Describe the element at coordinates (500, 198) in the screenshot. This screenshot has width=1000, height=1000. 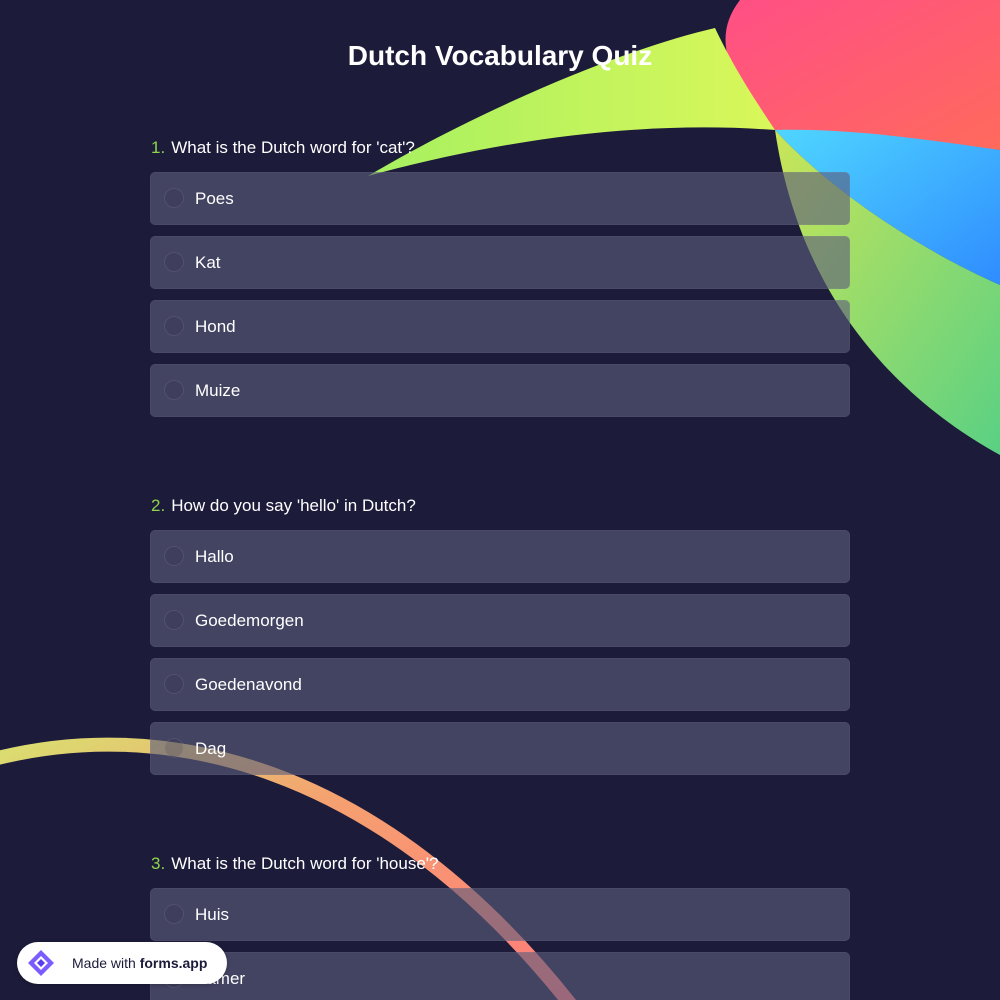
I see `q1-option-poes: Poes` at that location.